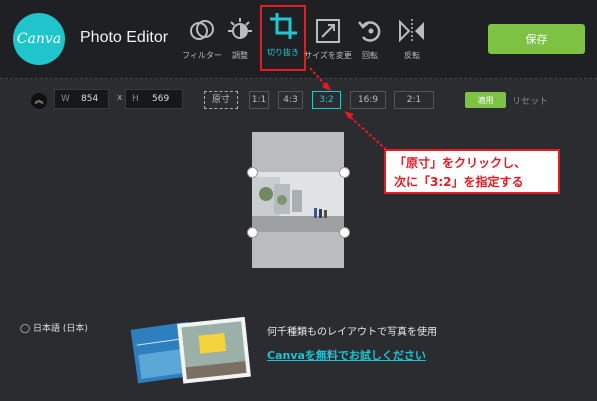 This screenshot has width=597, height=401. I want to click on language-label: 日本語 (日本), so click(60, 329).